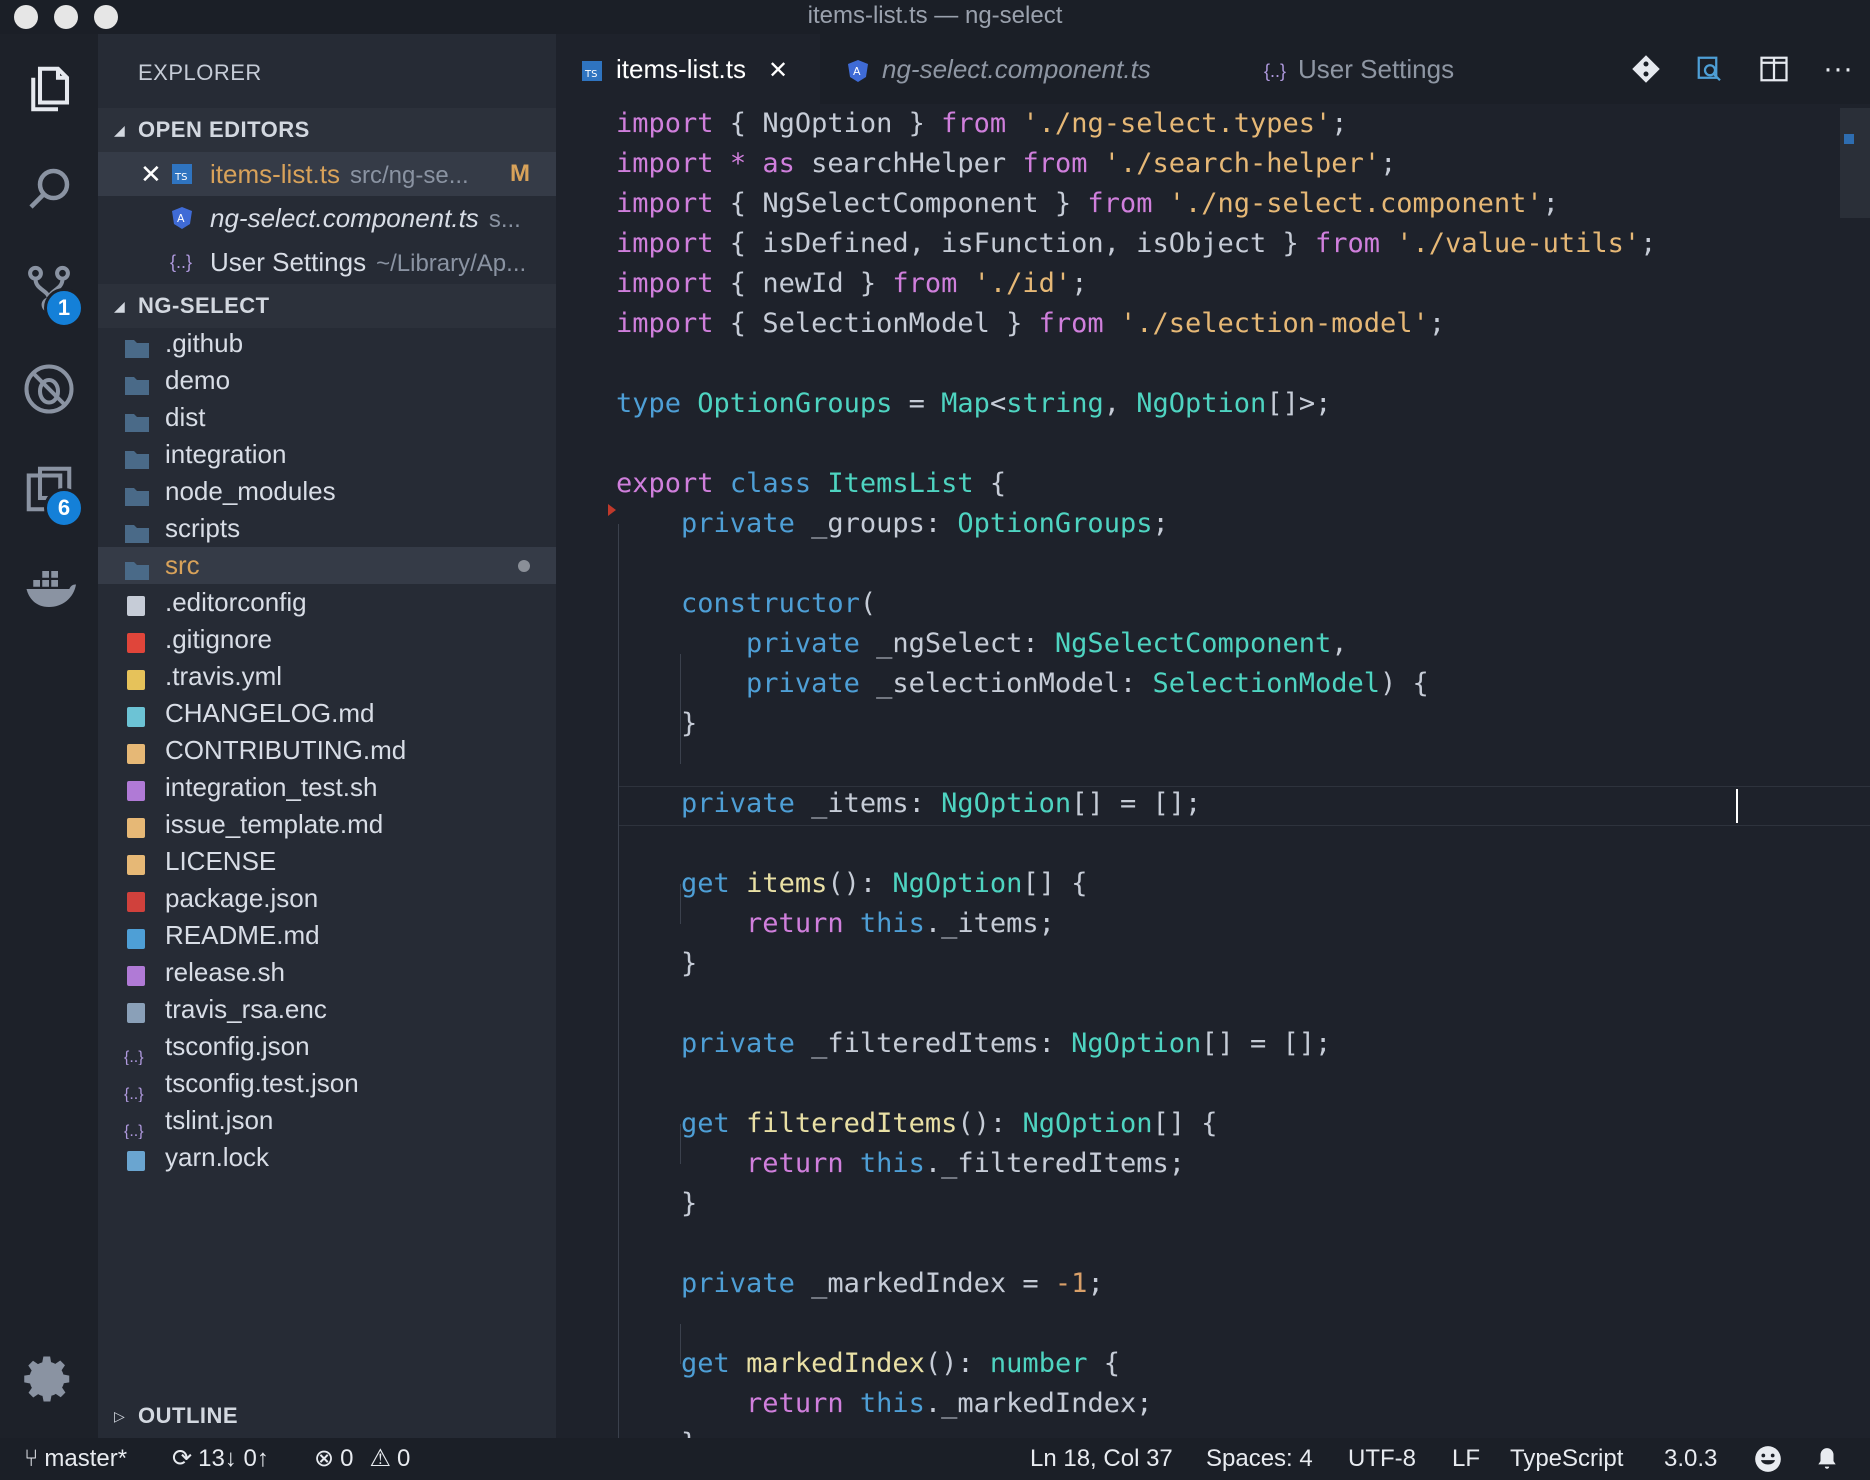  Describe the element at coordinates (935, 15) in the screenshot. I see `window-title: items-list.ts — ng-select` at that location.